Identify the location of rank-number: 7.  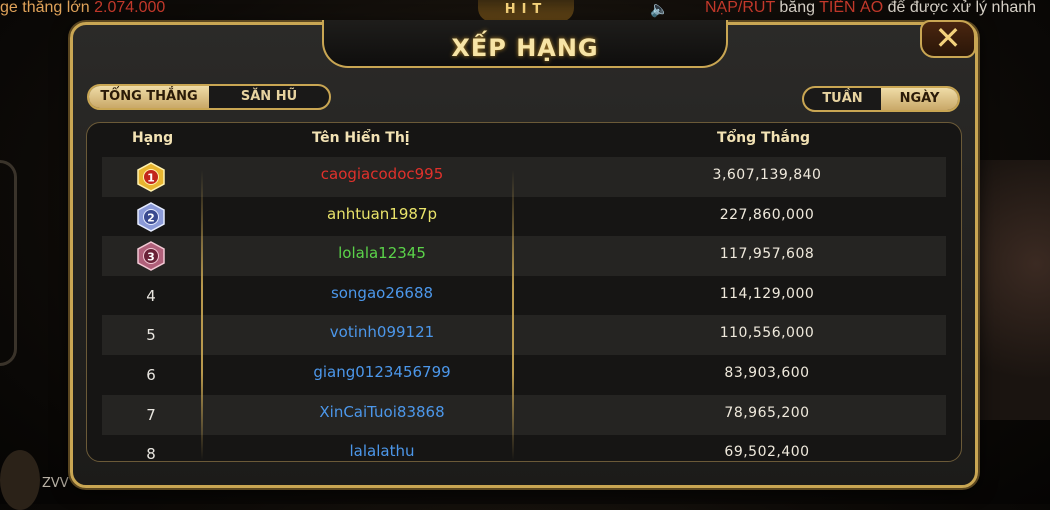
(151, 414).